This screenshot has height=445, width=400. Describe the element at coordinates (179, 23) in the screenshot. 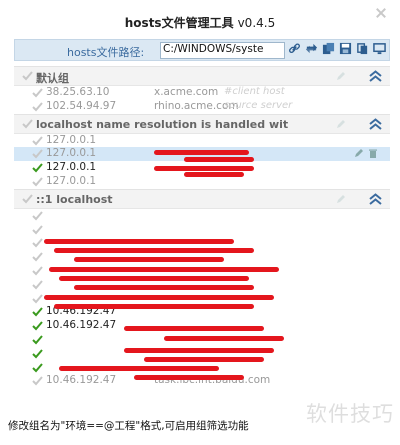

I see `app-title: hosts文件管理工具` at that location.